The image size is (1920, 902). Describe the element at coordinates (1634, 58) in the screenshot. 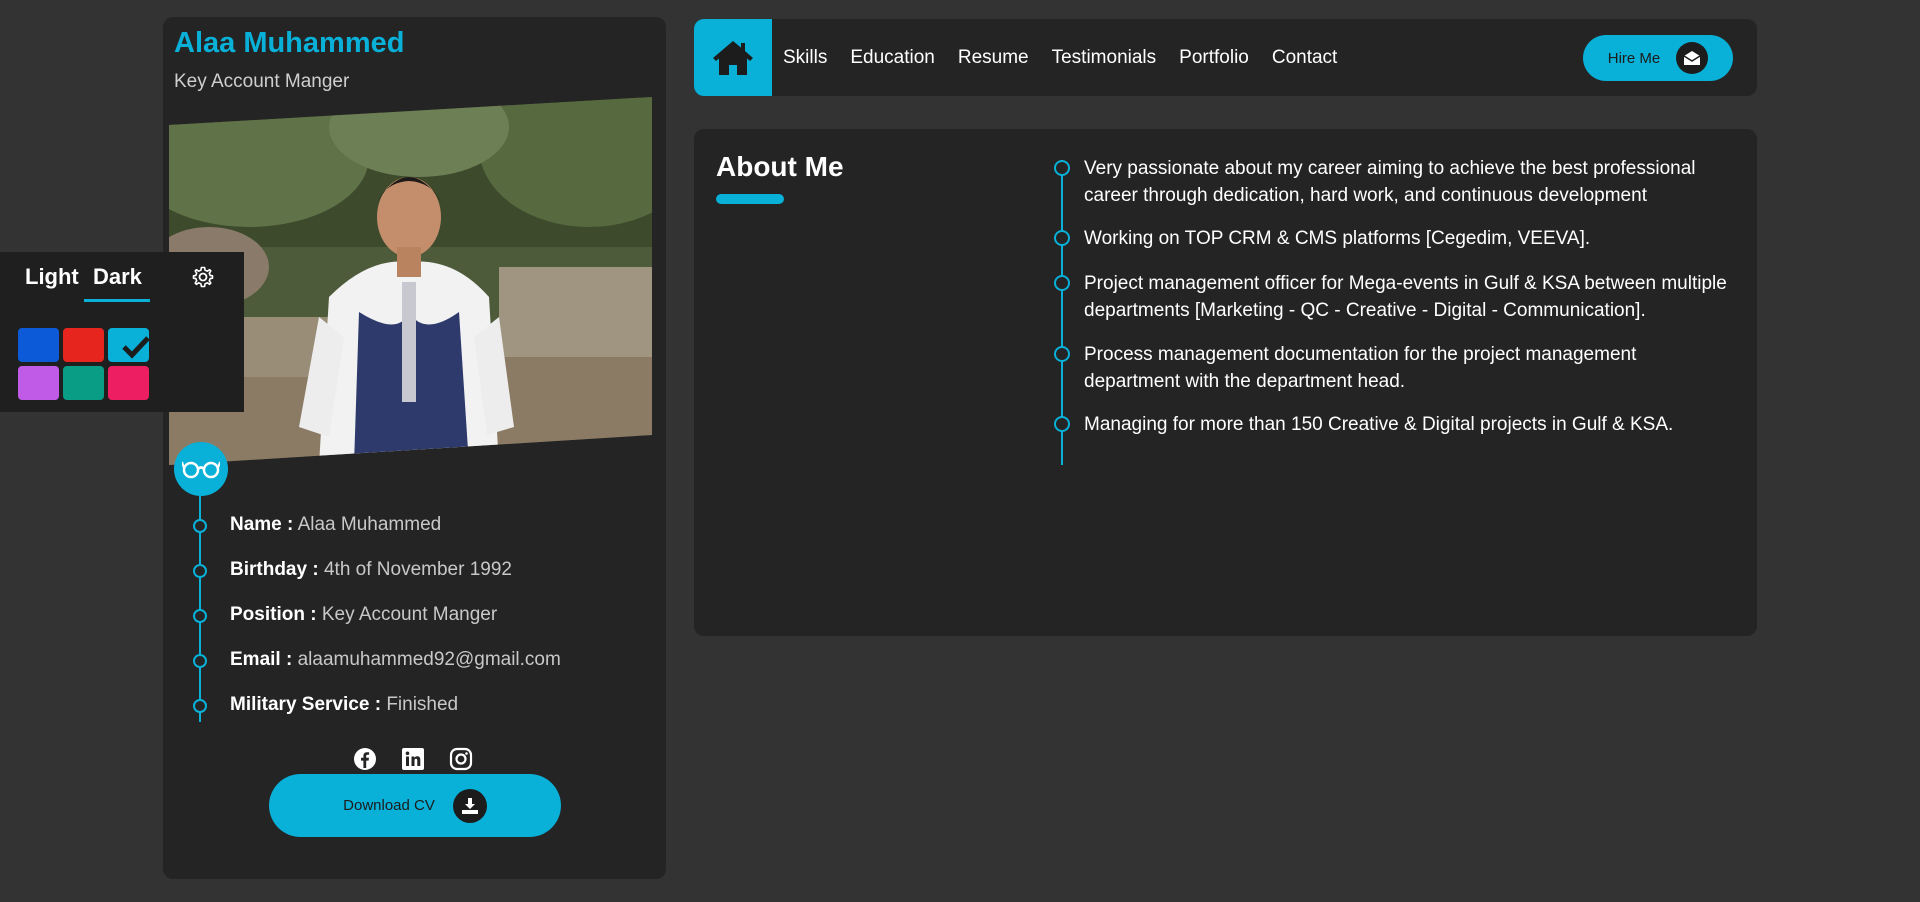

I see `hire-me-label: Hire Me` at that location.